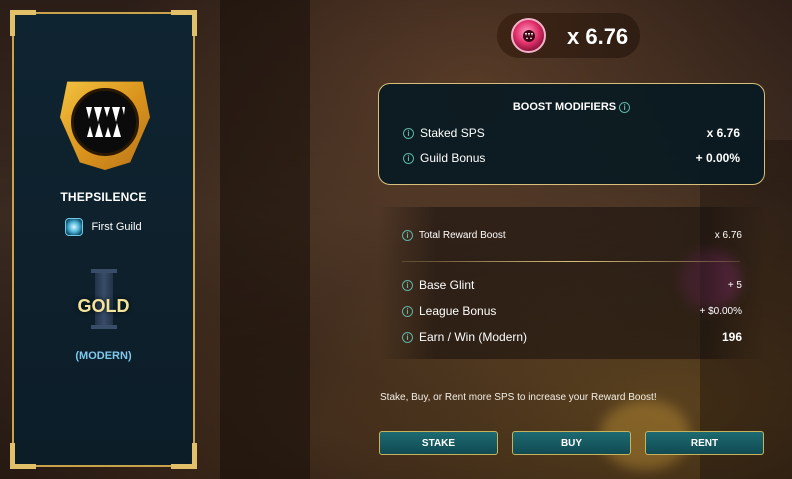 The width and height of the screenshot is (792, 479). What do you see at coordinates (571, 261) in the screenshot?
I see `divider` at bounding box center [571, 261].